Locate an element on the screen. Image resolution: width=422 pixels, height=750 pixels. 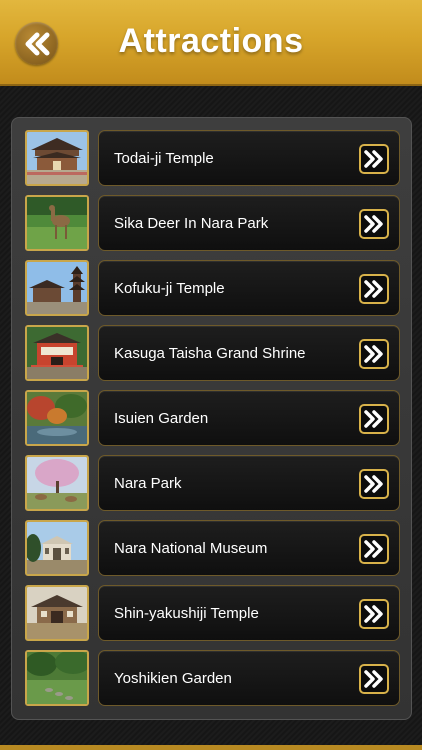
list-item: Todai-ji Temple is located at coordinates (213, 158).